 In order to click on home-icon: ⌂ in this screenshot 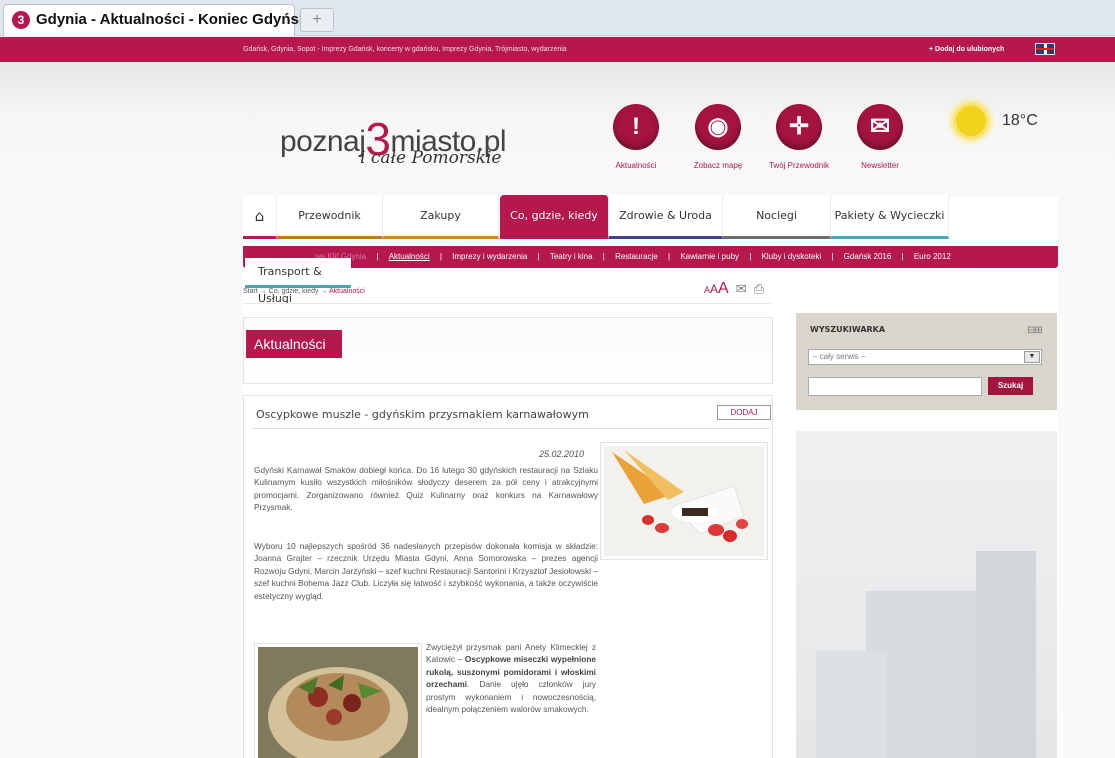, I will do `click(259, 216)`.